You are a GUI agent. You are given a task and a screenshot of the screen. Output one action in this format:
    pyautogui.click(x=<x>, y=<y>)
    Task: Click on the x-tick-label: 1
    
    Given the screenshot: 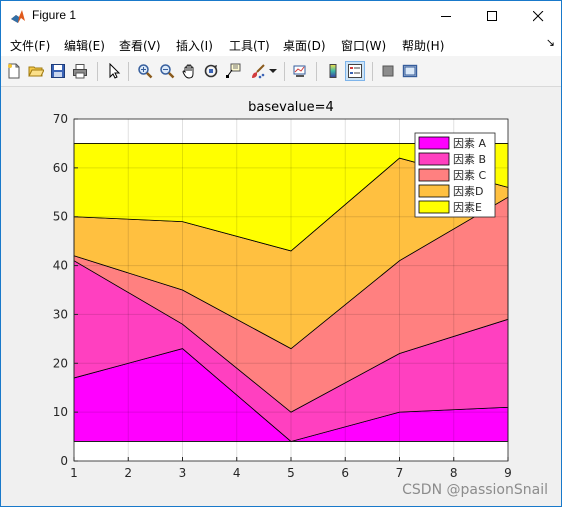 What is the action you would take?
    pyautogui.click(x=74, y=473)
    